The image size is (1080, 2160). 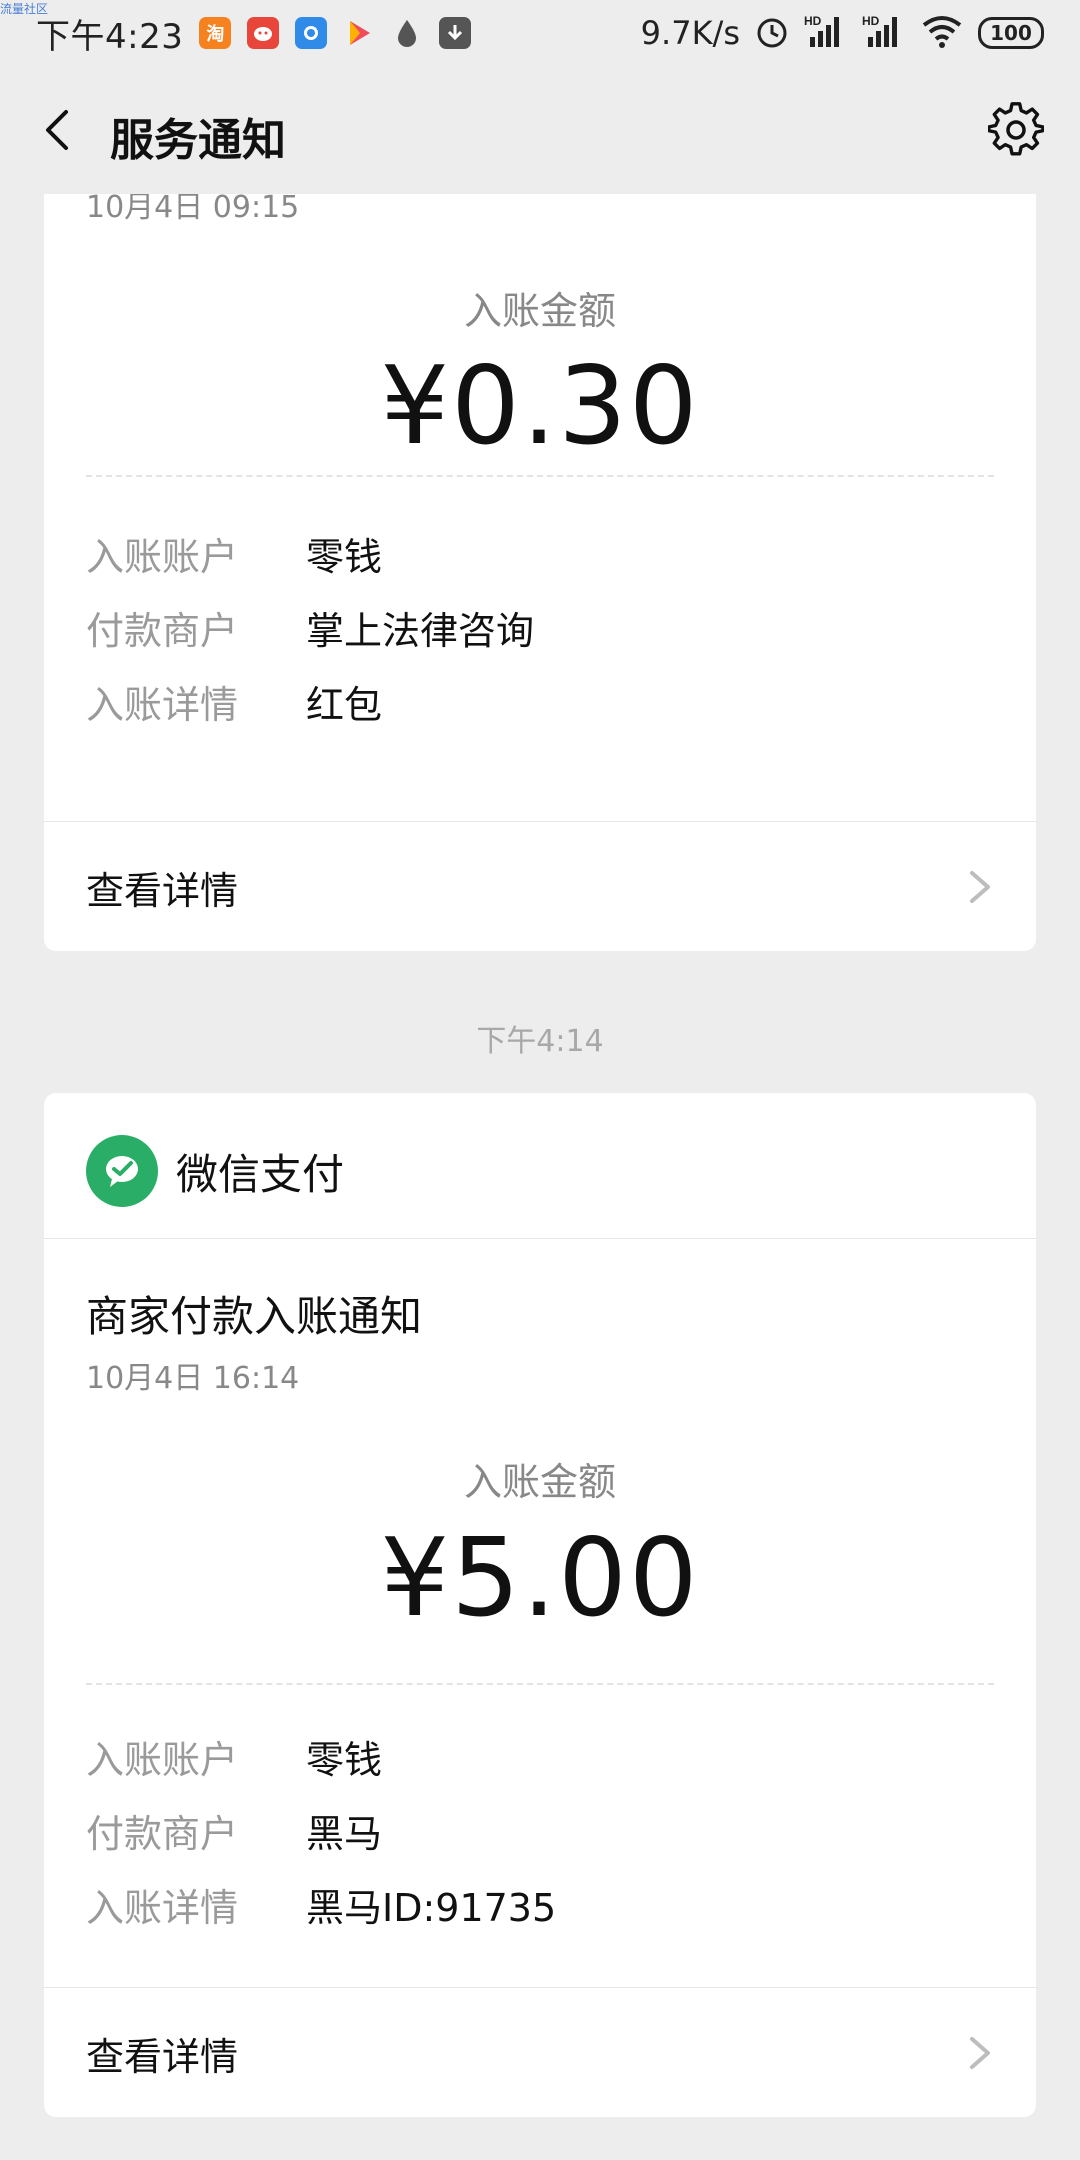 I want to click on gear-icon, so click(x=1016, y=130).